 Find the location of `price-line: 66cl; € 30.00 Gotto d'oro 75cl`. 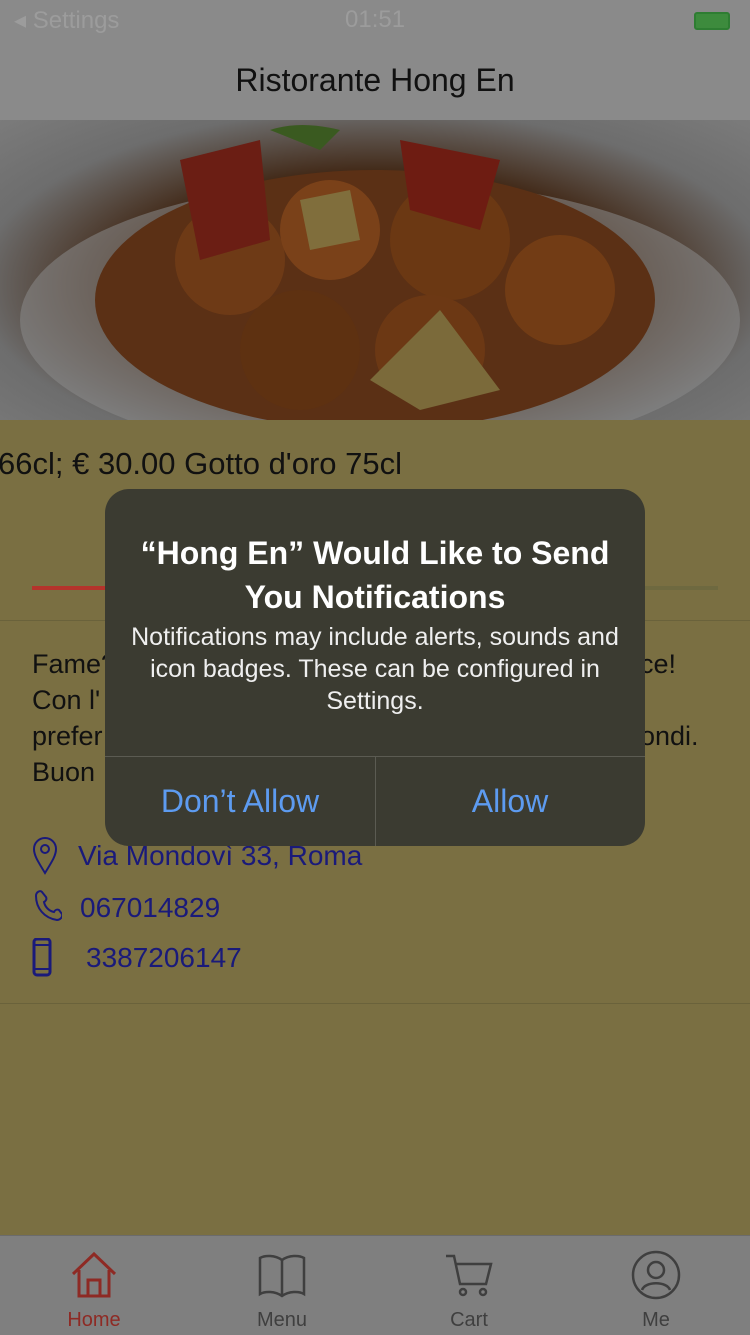

price-line: 66cl; € 30.00 Gotto d'oro 75cl is located at coordinates (201, 463).